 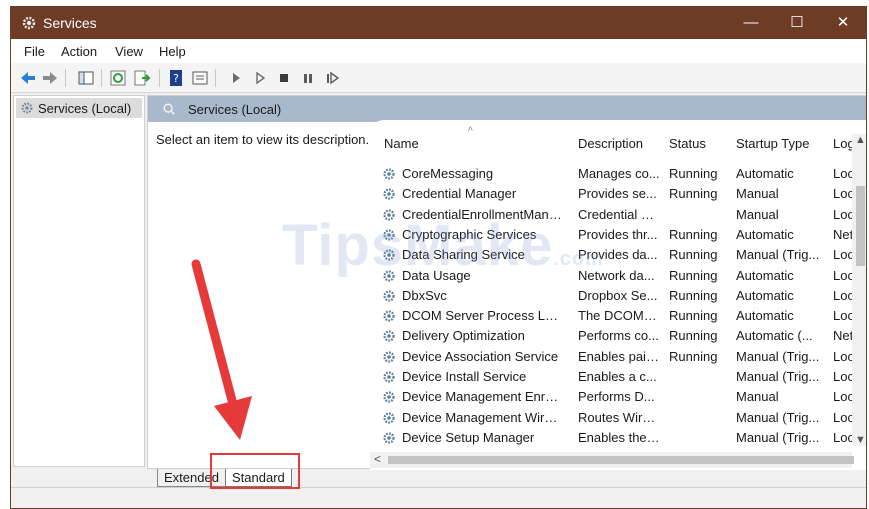 I want to click on export-icon, so click(x=142, y=78).